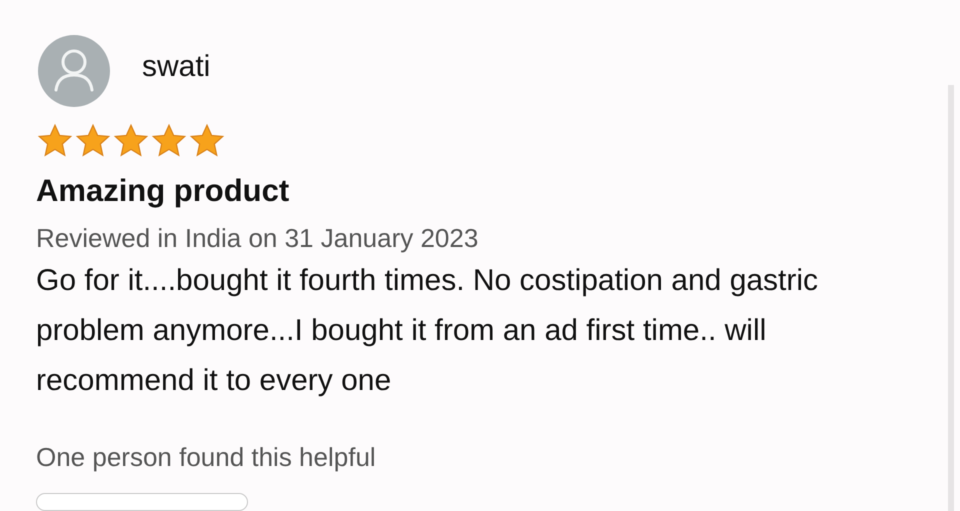 The width and height of the screenshot is (960, 511). Describe the element at coordinates (74, 71) in the screenshot. I see `avatar-icon` at that location.